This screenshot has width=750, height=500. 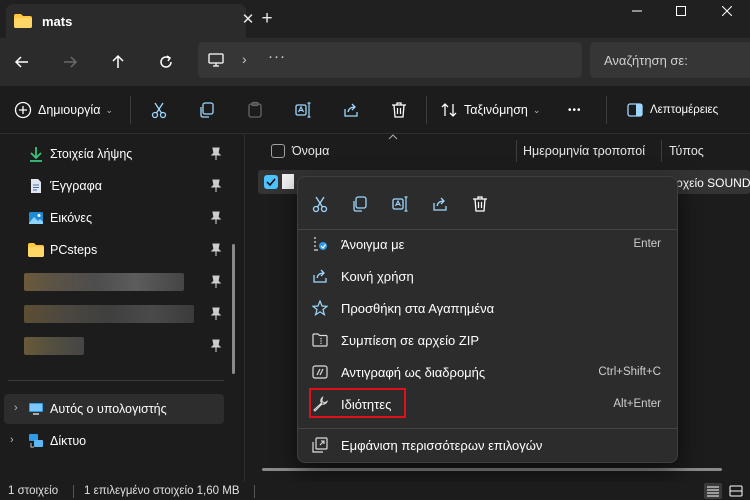 What do you see at coordinates (233, 309) in the screenshot?
I see `nav-scrollbar` at bounding box center [233, 309].